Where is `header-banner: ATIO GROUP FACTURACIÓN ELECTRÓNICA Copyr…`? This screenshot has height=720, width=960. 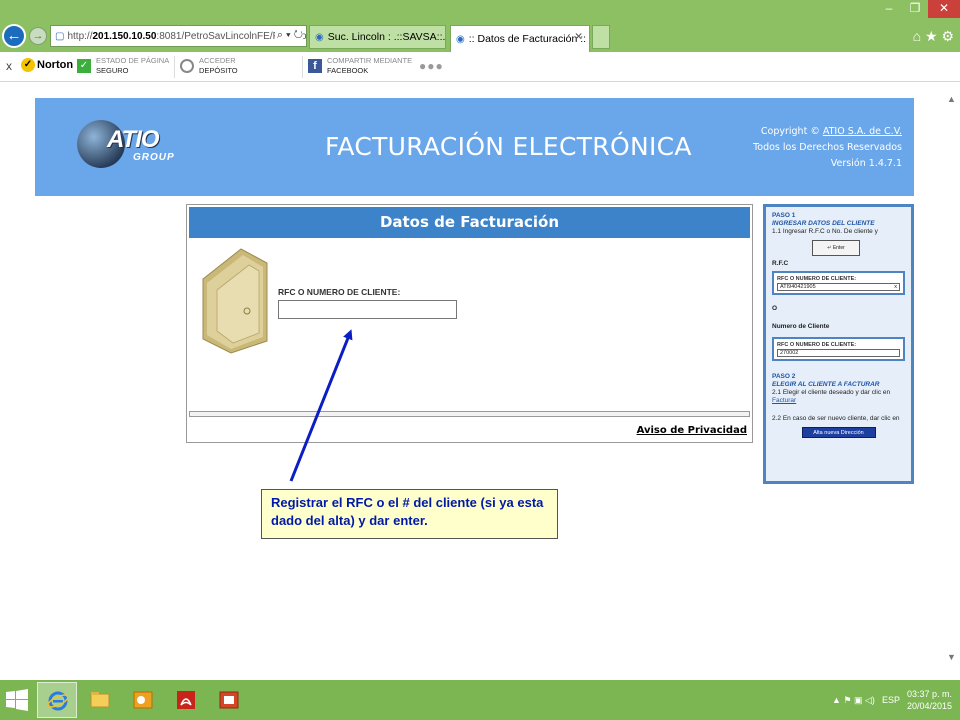 header-banner: ATIO GROUP FACTURACIÓN ELECTRÓNICA Copyr… is located at coordinates (474, 147).